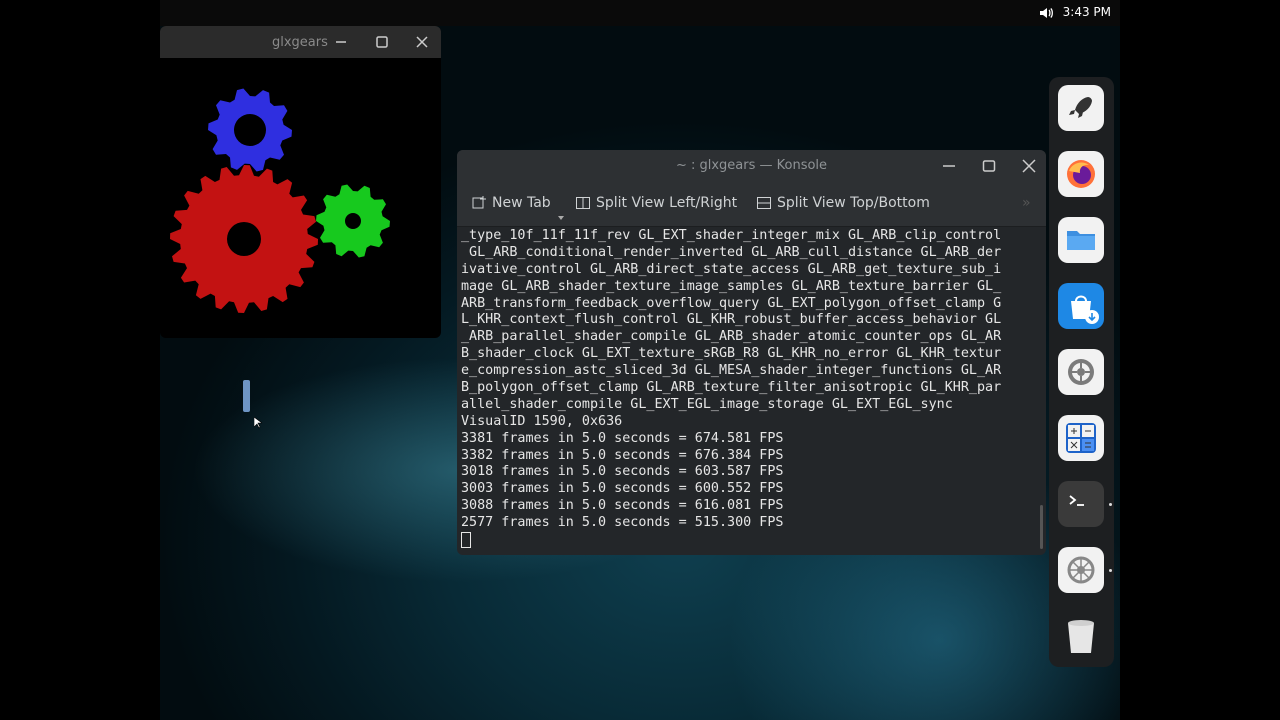 Image resolution: width=1280 pixels, height=720 pixels. I want to click on dock, so click(1081, 372).